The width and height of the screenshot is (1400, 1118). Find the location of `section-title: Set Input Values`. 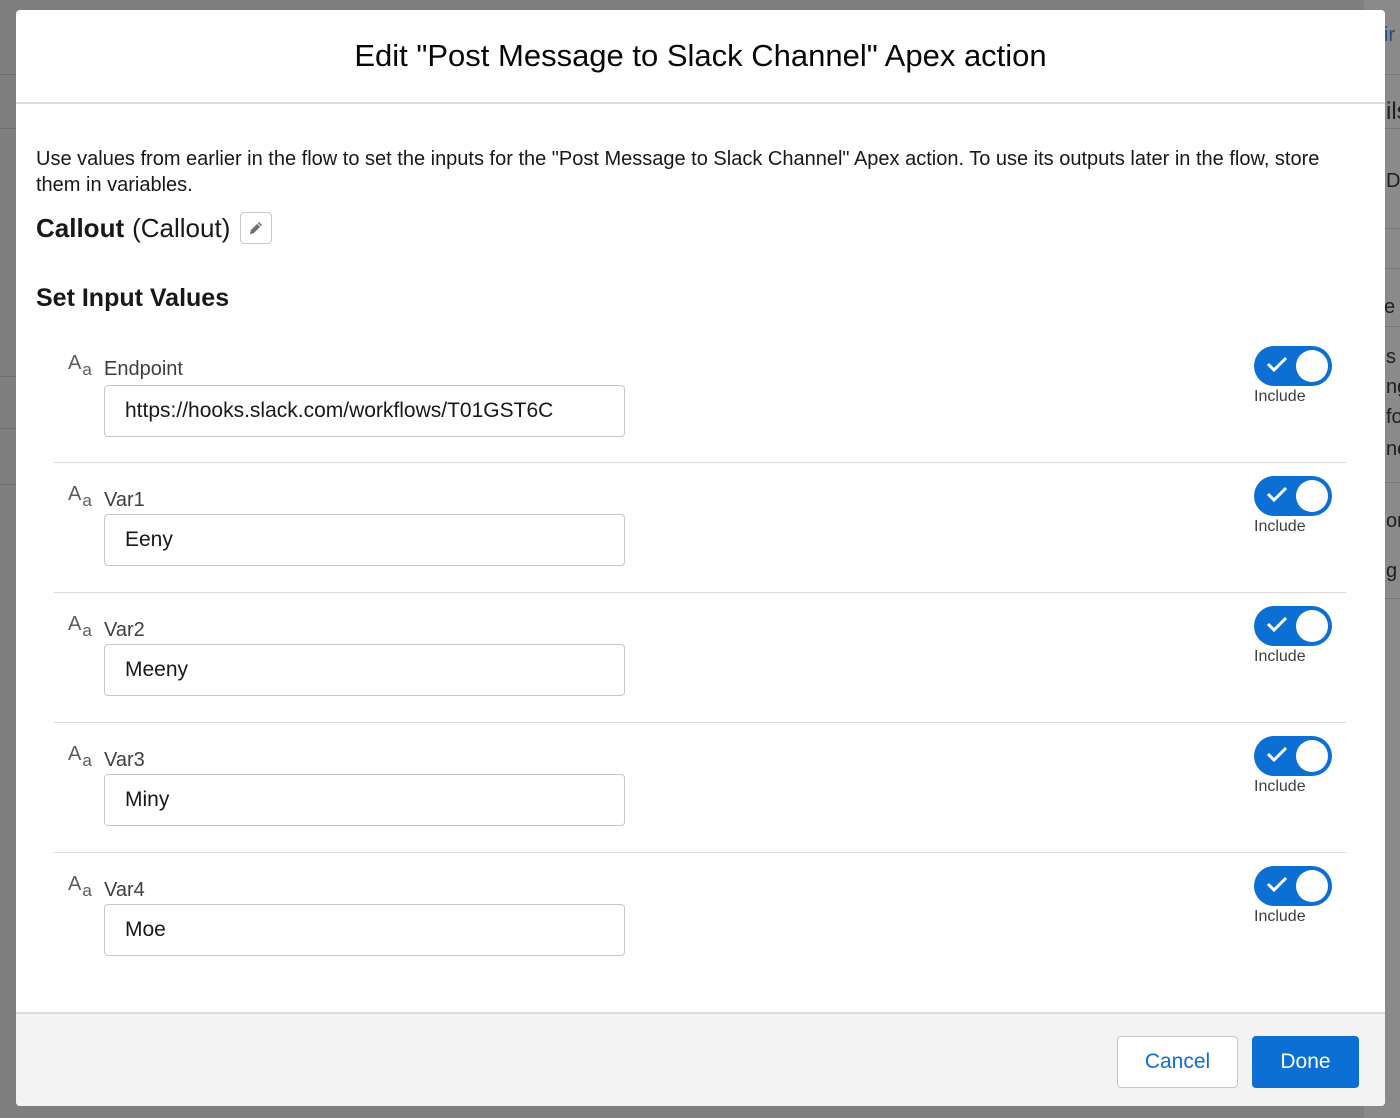

section-title: Set Input Values is located at coordinates (133, 298).